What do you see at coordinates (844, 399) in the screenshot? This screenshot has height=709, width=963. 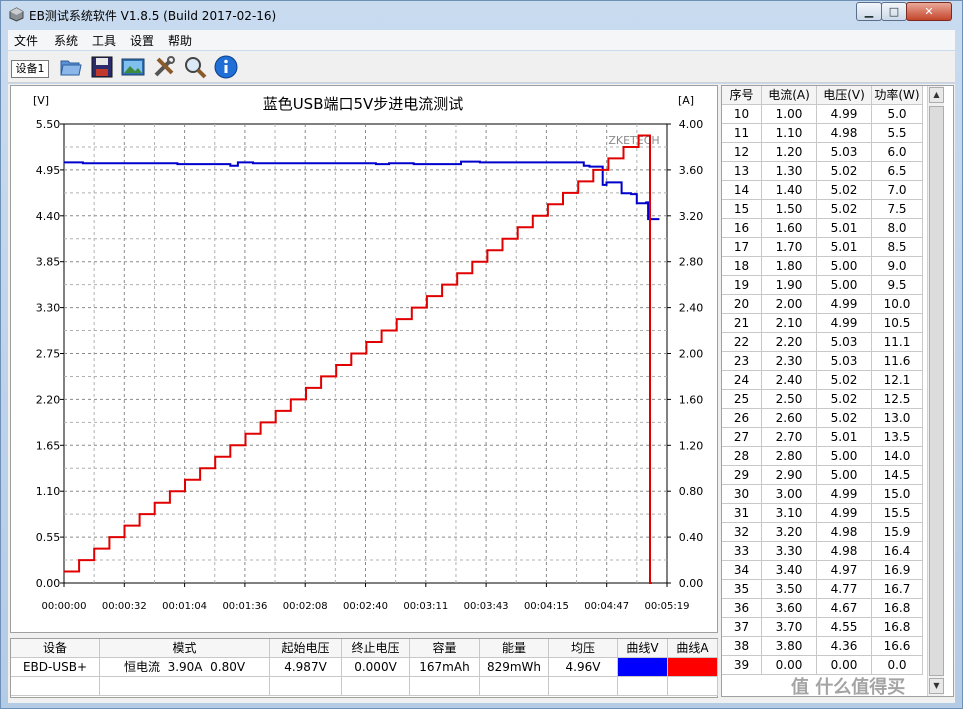 I see `cell-voltage: 5.02` at bounding box center [844, 399].